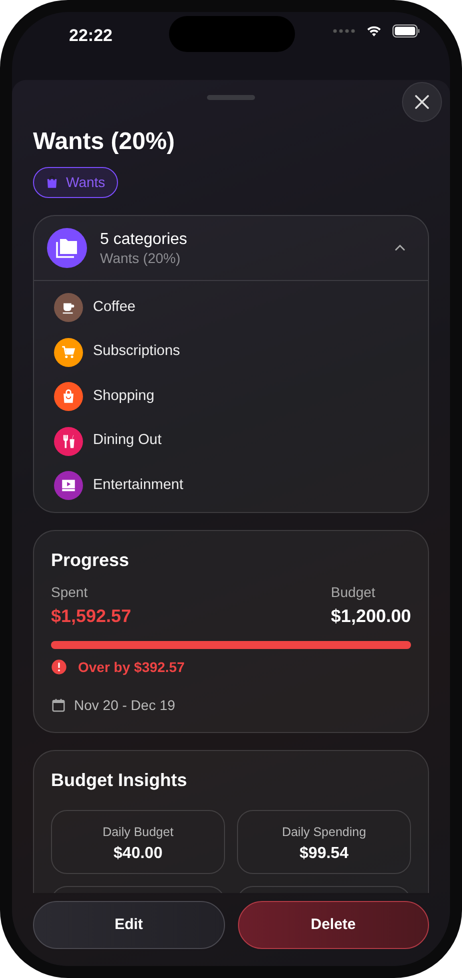  Describe the element at coordinates (91, 616) in the screenshot. I see `spent-amount: $1,592.57` at that location.